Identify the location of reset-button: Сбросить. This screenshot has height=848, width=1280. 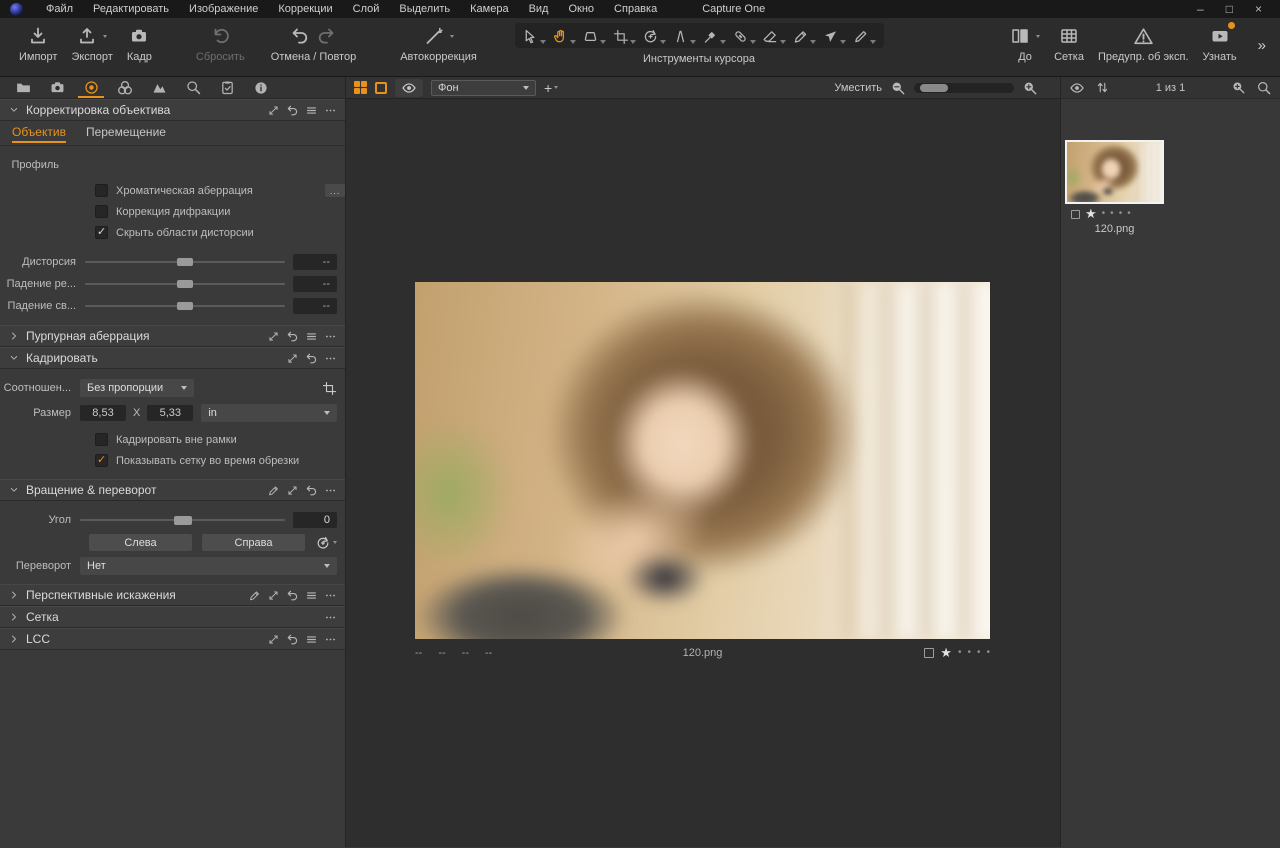
(220, 44).